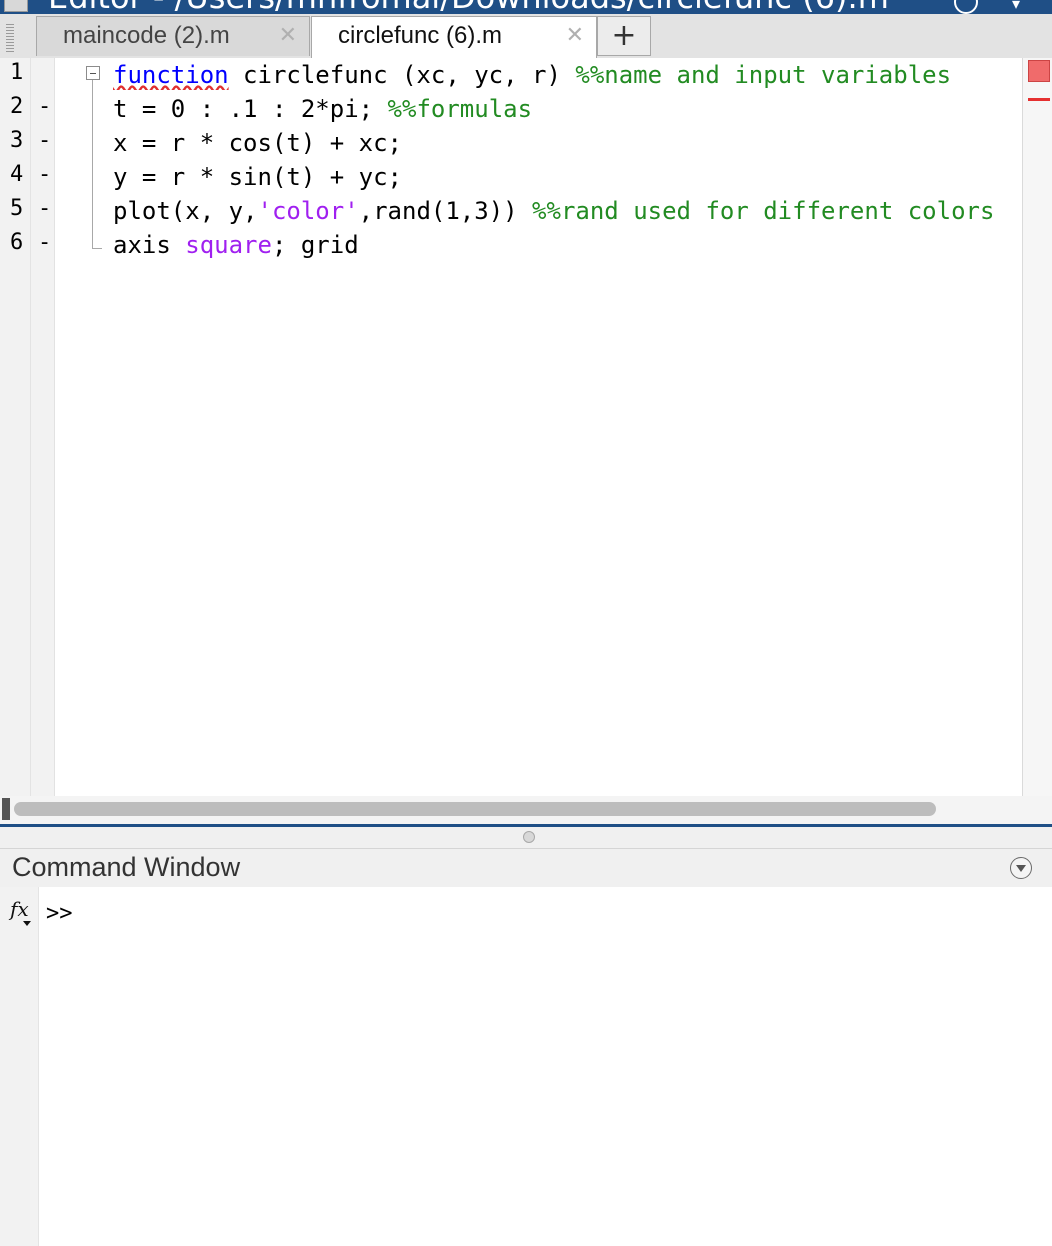  What do you see at coordinates (92, 164) in the screenshot?
I see `fold-guide-line` at bounding box center [92, 164].